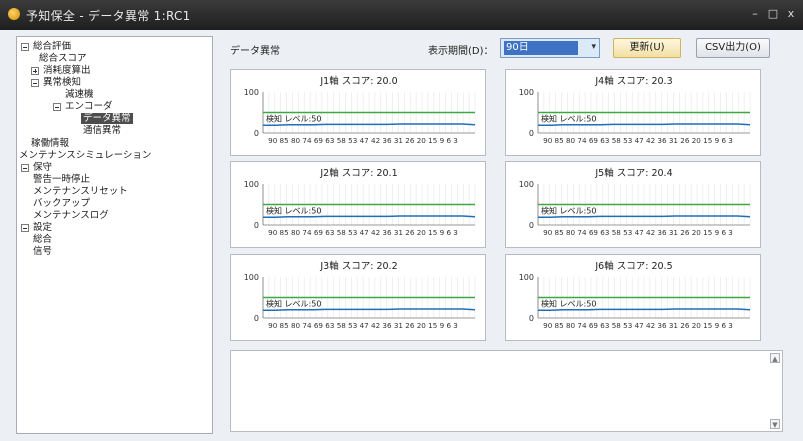  Describe the element at coordinates (358, 81) in the screenshot. I see `chart-title: J1軸 スコア: 20.0` at that location.